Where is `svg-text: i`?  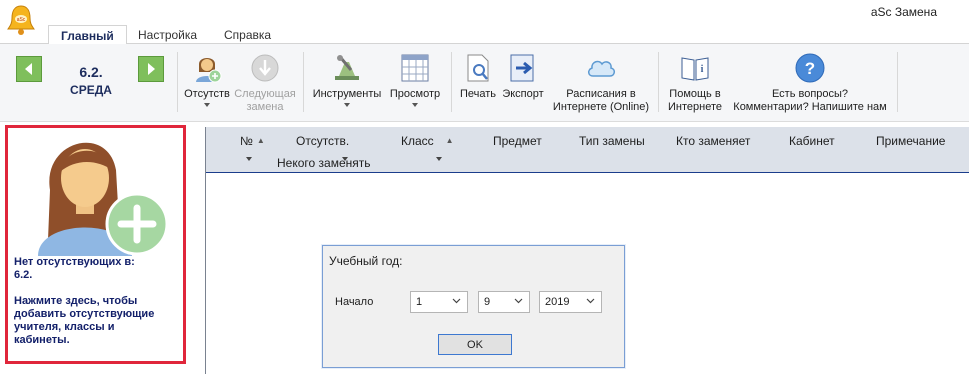
svg-text: i is located at coordinates (702, 69).